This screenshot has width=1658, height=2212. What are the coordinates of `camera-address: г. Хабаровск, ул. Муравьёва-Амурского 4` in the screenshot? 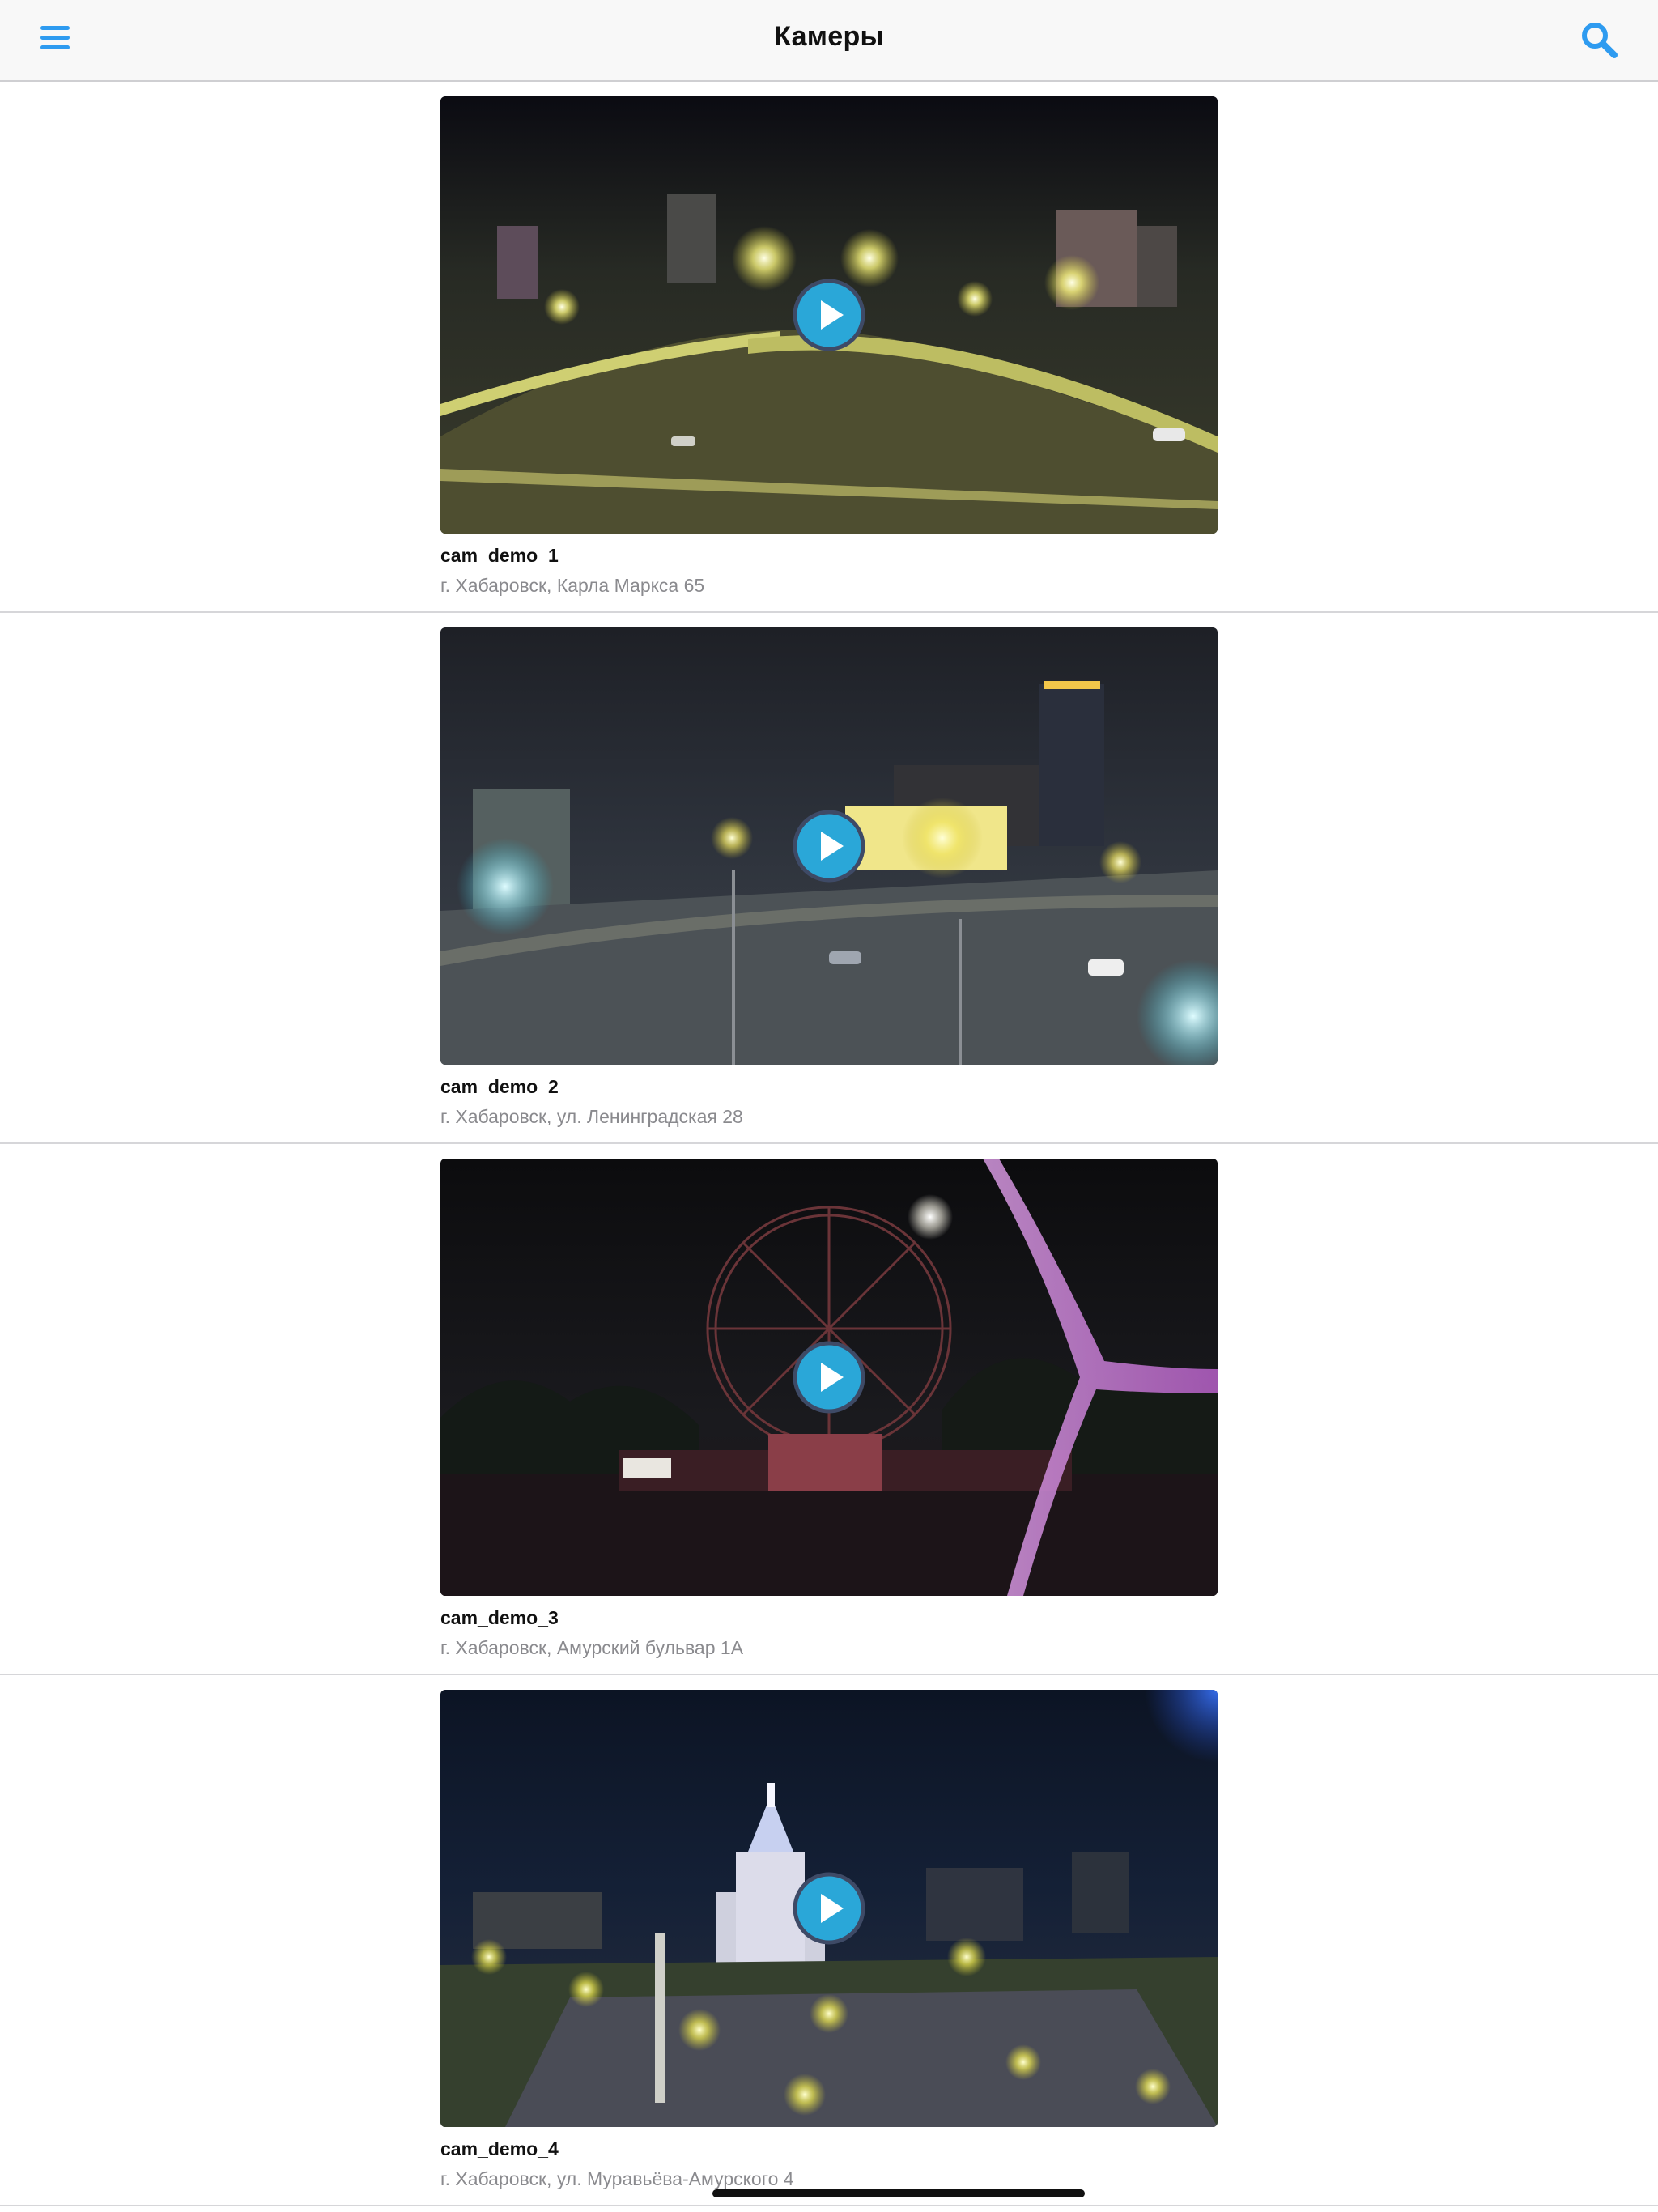 It's located at (617, 2179).